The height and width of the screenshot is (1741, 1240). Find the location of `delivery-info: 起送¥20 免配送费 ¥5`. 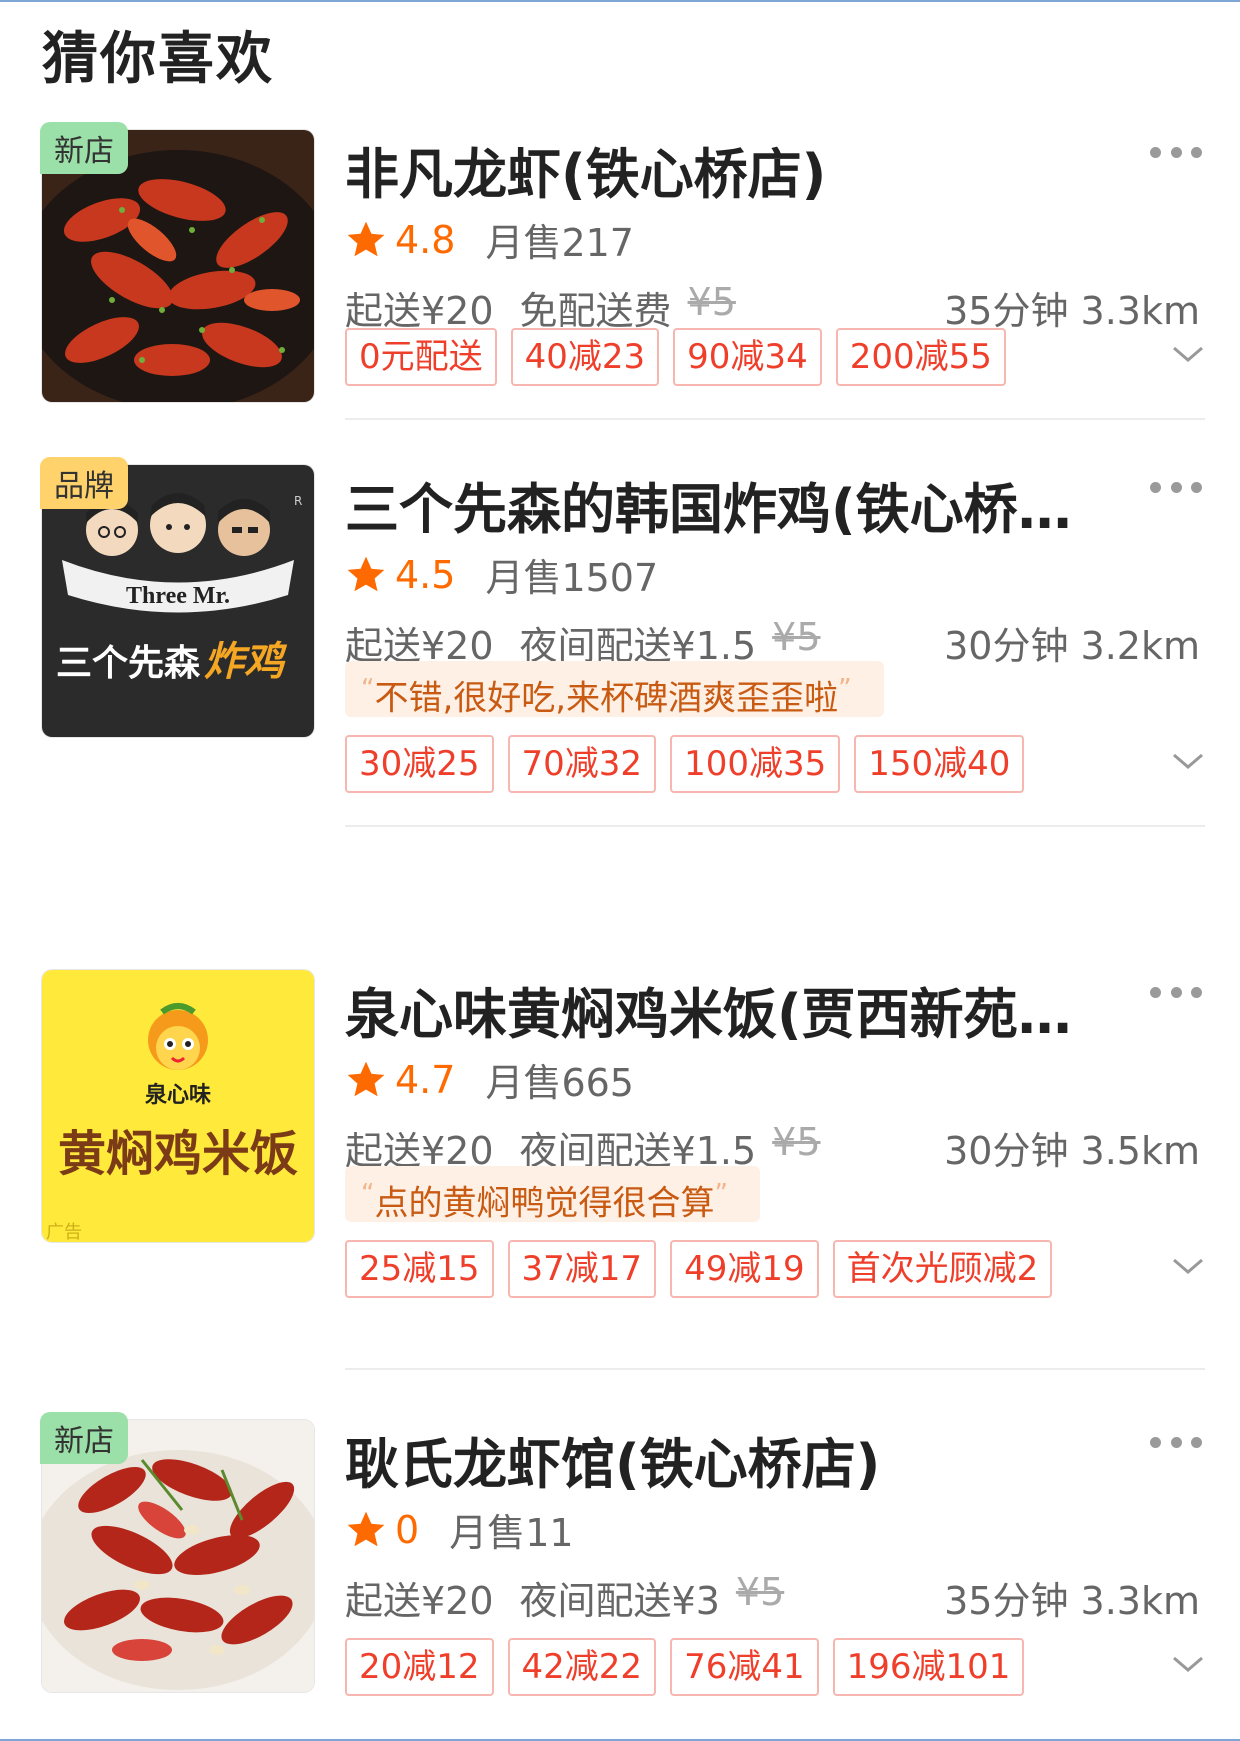

delivery-info: 起送¥20 免配送费 ¥5 is located at coordinates (540, 307).